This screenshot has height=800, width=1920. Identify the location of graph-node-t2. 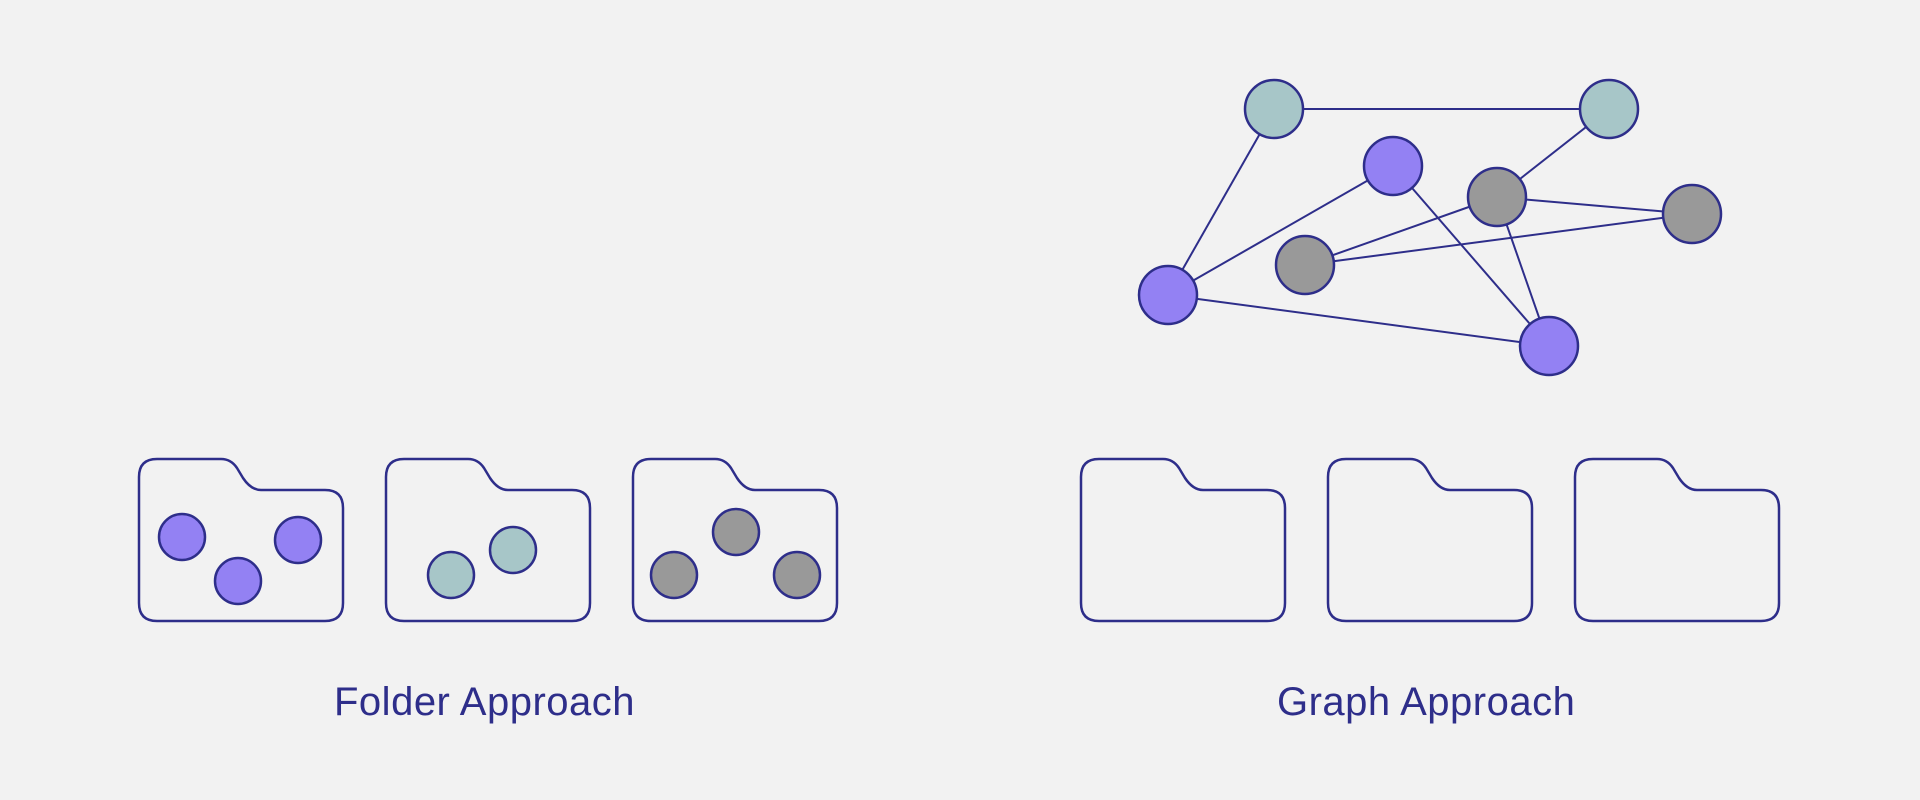
(1609, 109).